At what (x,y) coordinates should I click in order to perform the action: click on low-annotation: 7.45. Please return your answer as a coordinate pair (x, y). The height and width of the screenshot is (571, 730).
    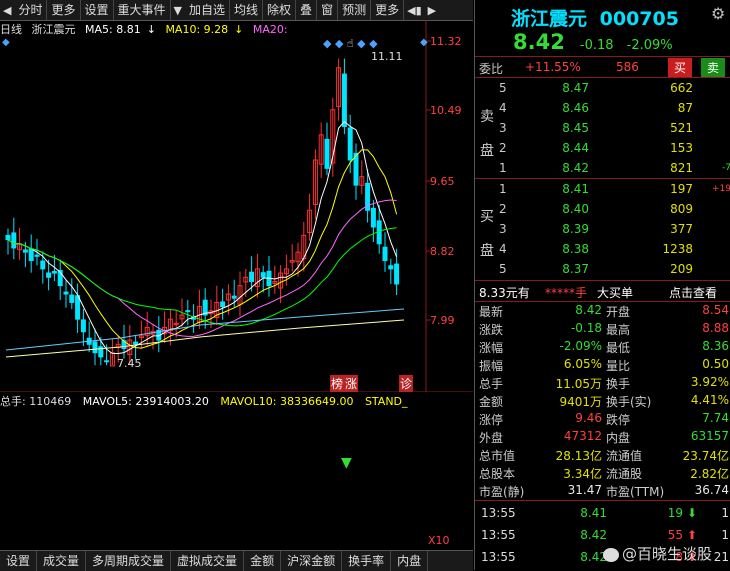
    Looking at the image, I should click on (129, 363).